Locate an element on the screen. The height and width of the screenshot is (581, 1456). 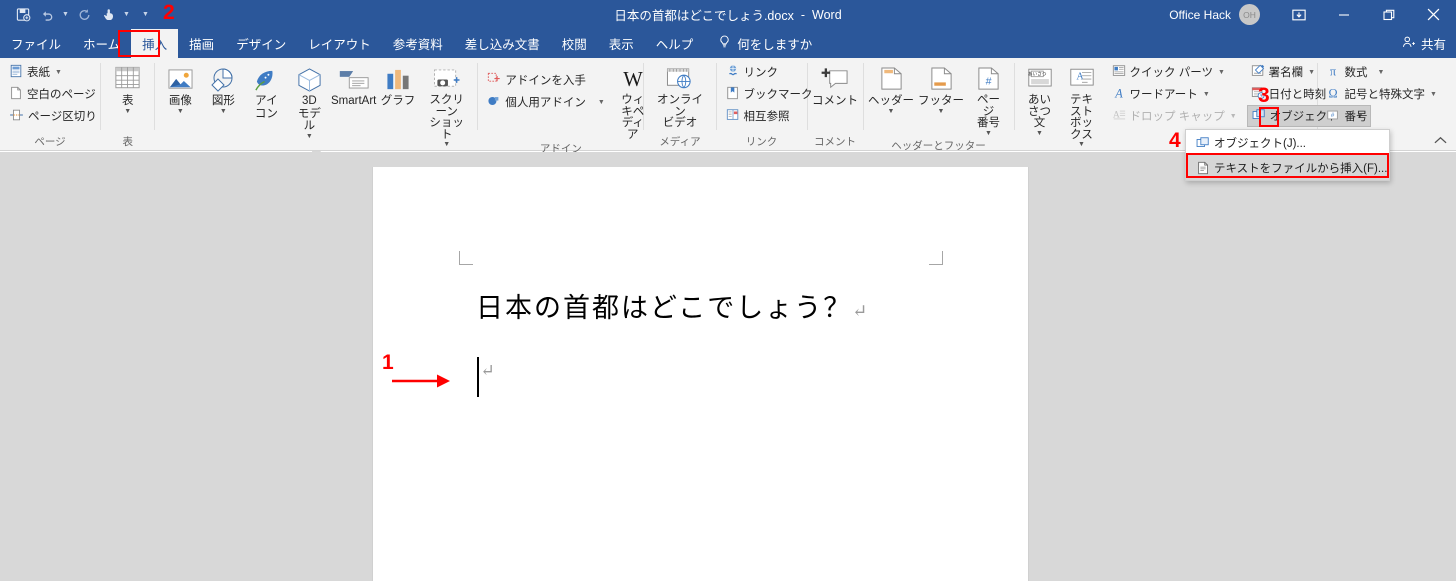
ribbon-button-link: リンク is located at coordinates (769, 72).